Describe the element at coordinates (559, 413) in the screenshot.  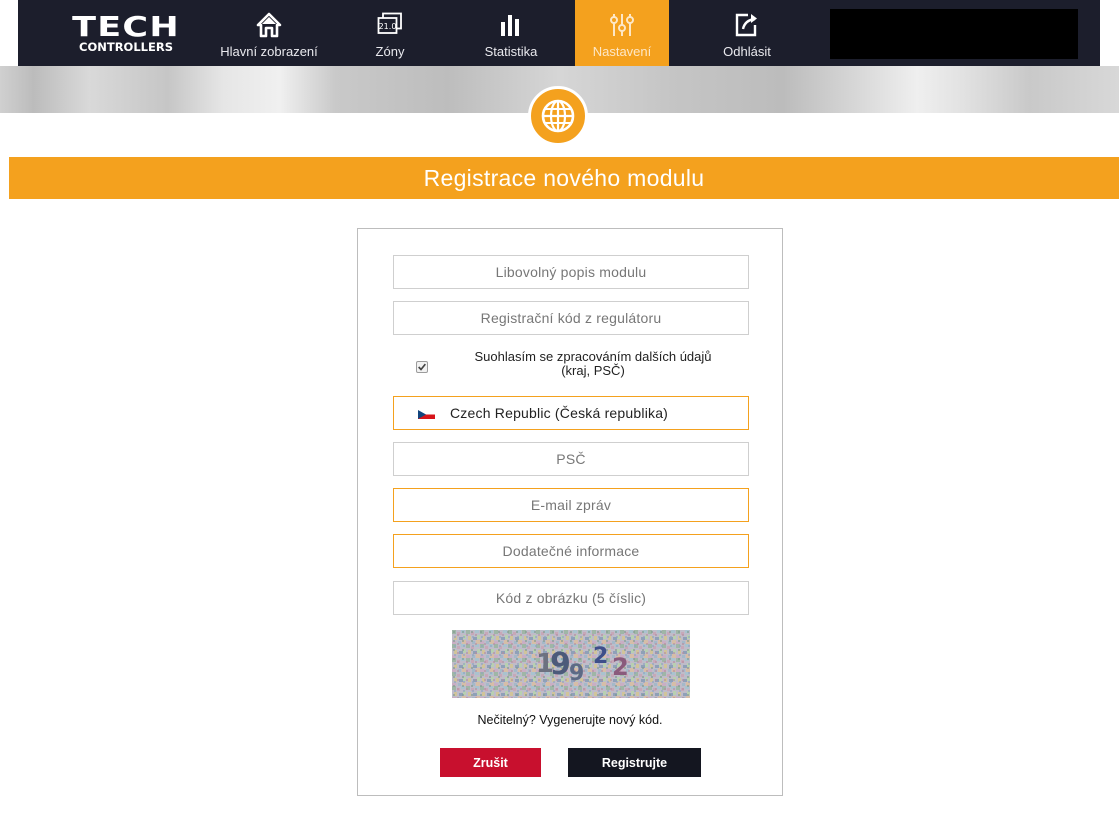
I see `country-value: Czech Republic (Česká republika)` at that location.